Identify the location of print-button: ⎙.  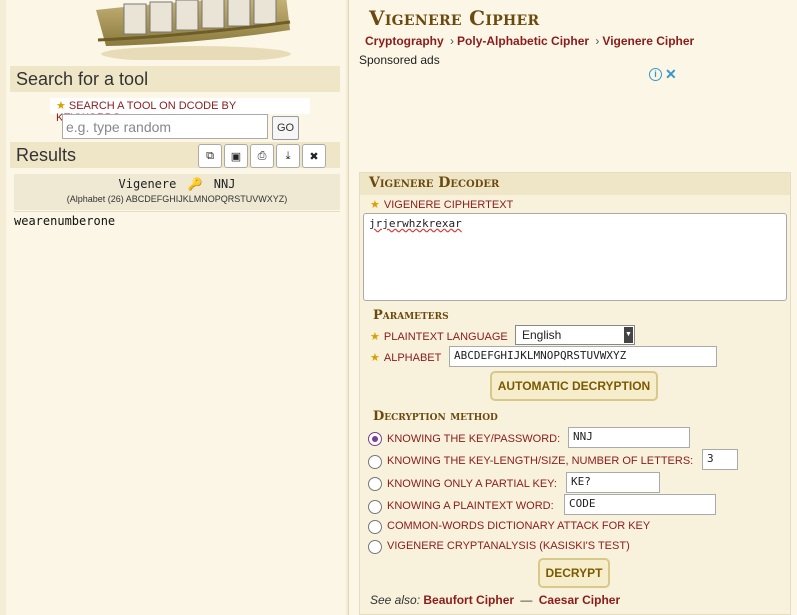
(262, 156).